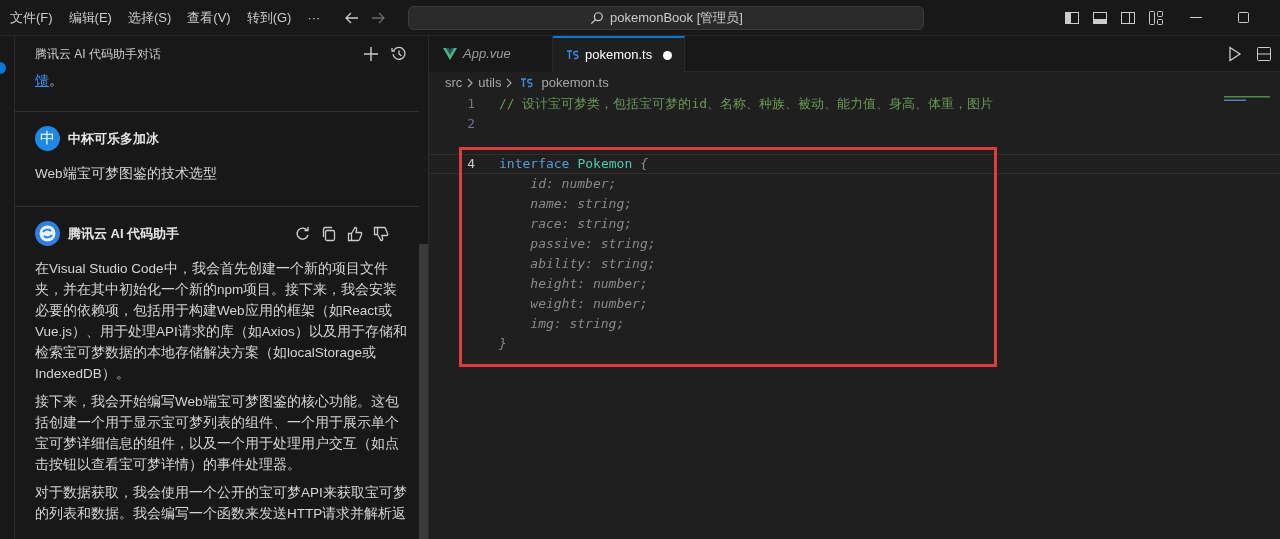 This screenshot has width=1280, height=539. Describe the element at coordinates (209, 17) in the screenshot. I see `menu-item: 查看(V)` at that location.